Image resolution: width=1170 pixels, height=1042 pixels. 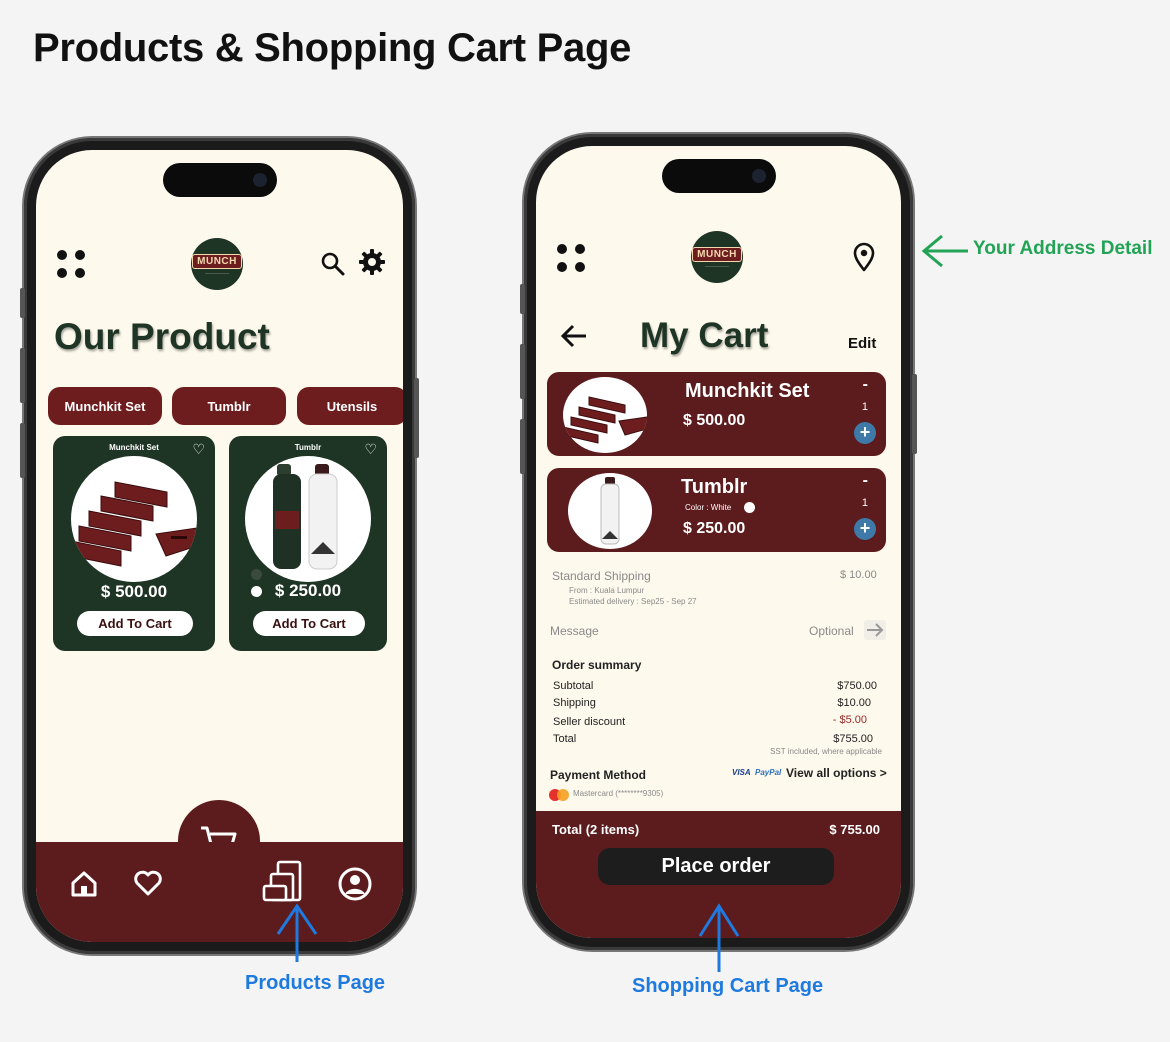 What do you see at coordinates (333, 264) in the screenshot?
I see `search-icon` at bounding box center [333, 264].